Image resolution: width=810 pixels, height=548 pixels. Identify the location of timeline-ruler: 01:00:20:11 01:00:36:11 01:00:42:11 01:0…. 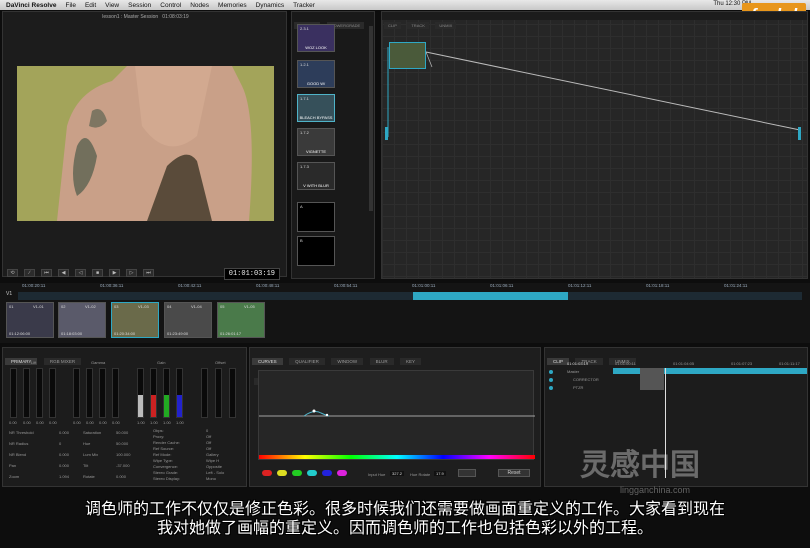
(405, 287).